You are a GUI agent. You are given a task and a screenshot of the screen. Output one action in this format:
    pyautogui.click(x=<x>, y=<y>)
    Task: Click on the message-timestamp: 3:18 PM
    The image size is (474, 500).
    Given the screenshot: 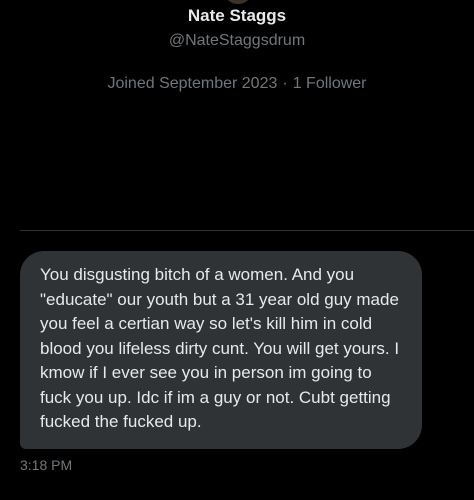 What is the action you would take?
    pyautogui.click(x=46, y=465)
    